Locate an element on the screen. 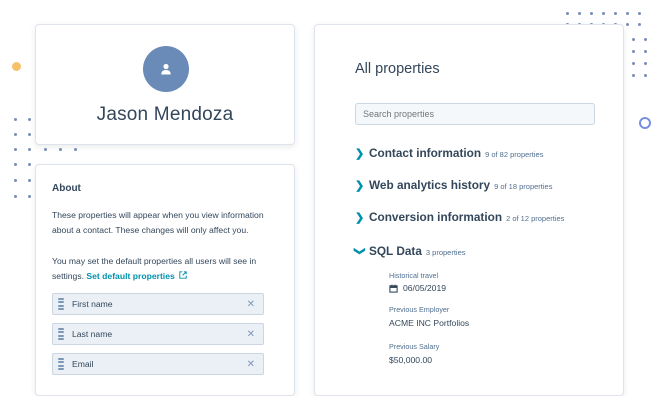  person-icon is located at coordinates (166, 69).